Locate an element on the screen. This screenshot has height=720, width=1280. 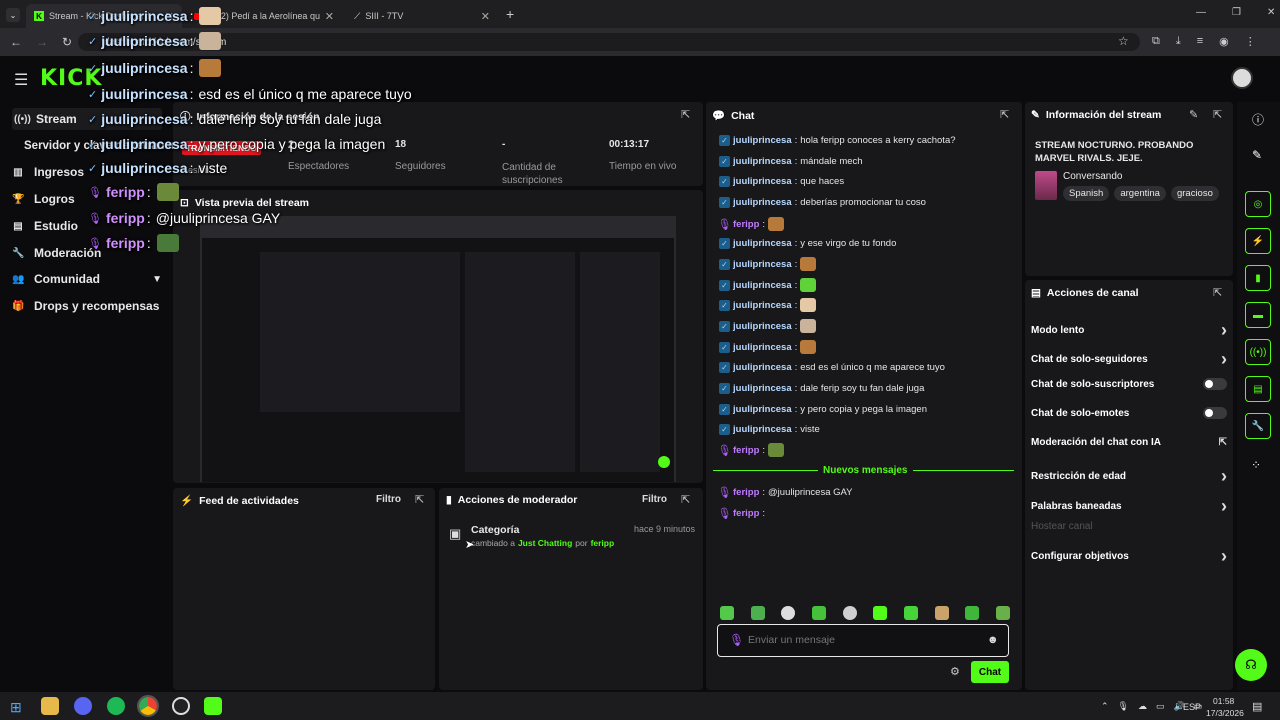
profile-icon: ◉ is located at coordinates (1224, 41).